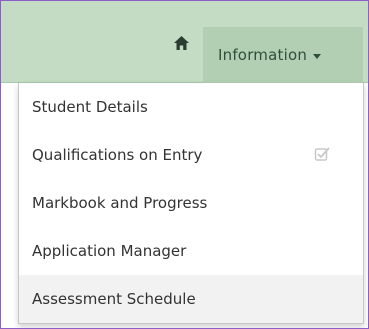  I want to click on menu-item-student-details: Student Details, so click(191, 107).